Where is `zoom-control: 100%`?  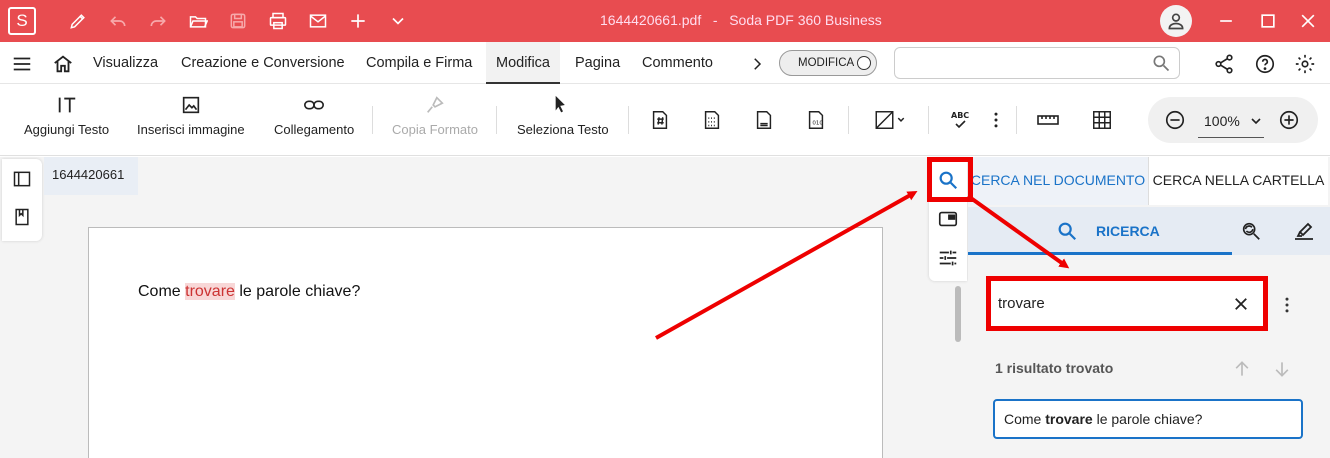 zoom-control: 100% is located at coordinates (1233, 120).